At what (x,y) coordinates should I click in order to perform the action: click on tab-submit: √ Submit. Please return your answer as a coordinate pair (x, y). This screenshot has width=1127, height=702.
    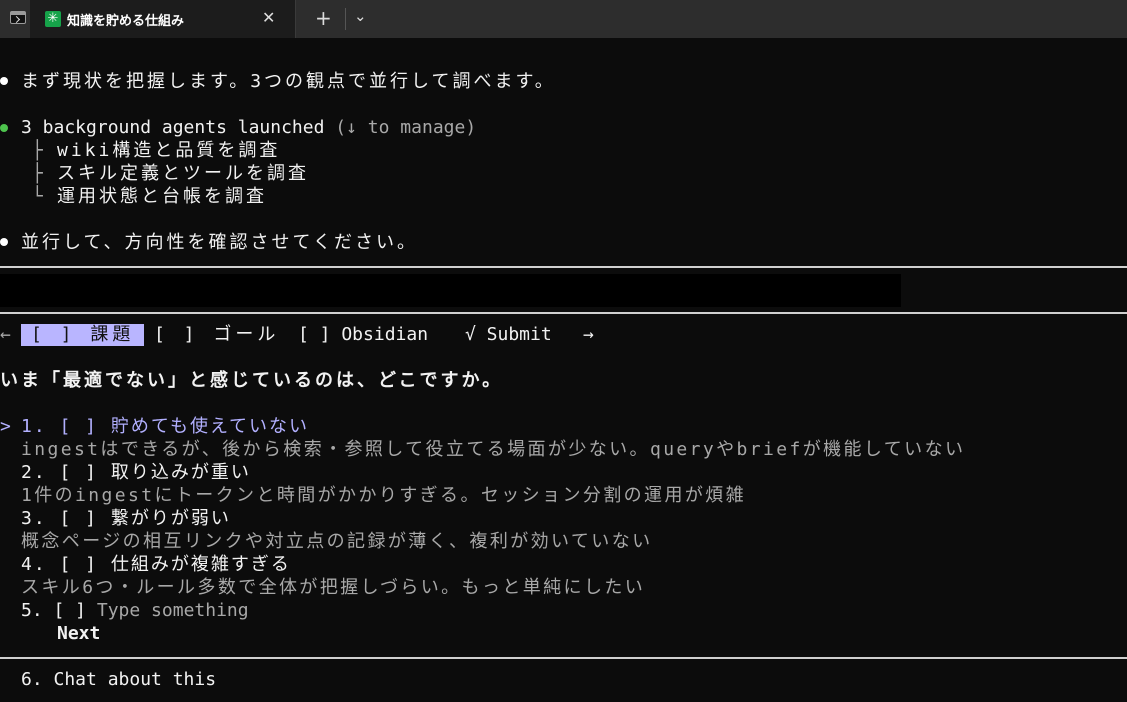
    Looking at the image, I should click on (508, 335).